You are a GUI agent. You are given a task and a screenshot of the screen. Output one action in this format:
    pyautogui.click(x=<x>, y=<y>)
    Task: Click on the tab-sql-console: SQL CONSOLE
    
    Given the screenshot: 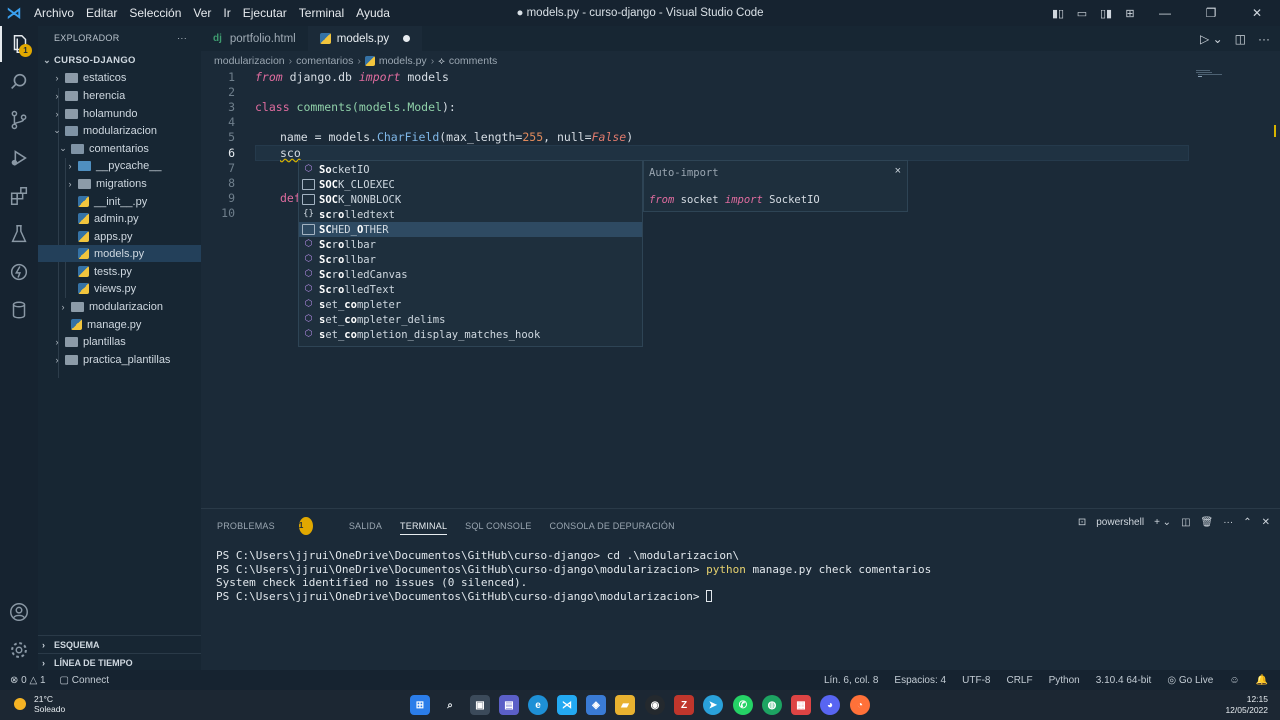 What is the action you would take?
    pyautogui.click(x=498, y=526)
    